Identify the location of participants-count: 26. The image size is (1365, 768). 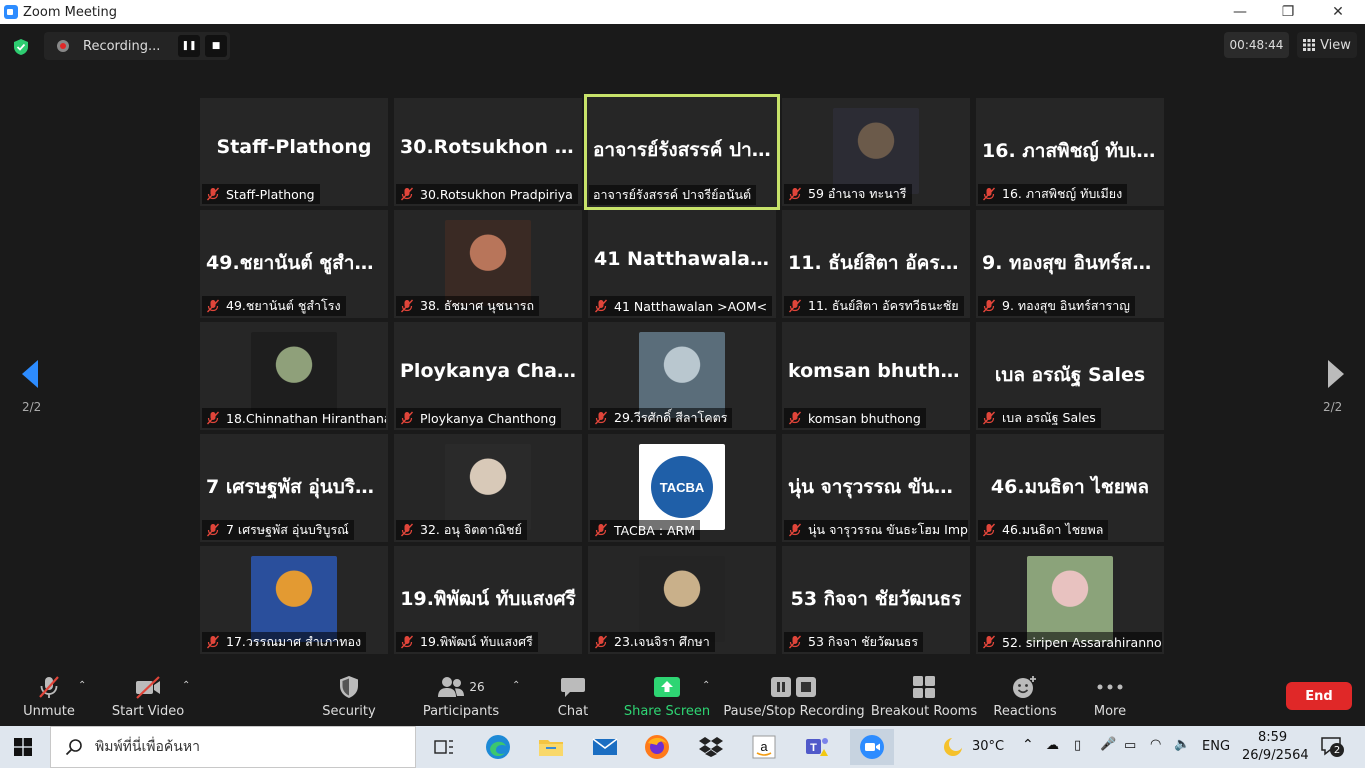
(477, 687).